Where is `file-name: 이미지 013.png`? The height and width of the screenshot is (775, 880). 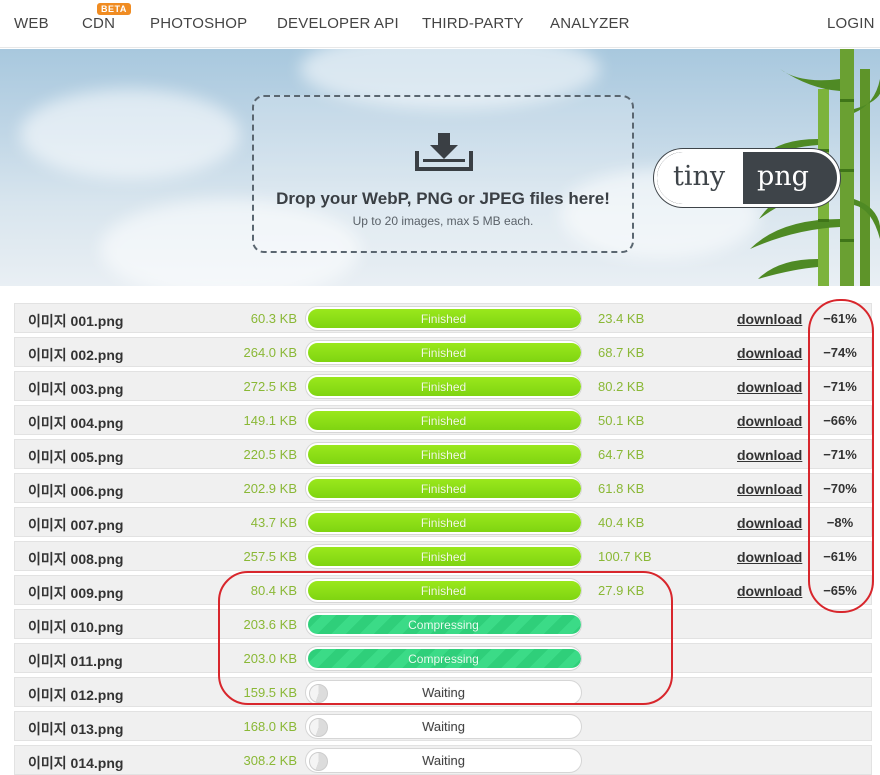
file-name: 이미지 013.png is located at coordinates (76, 729).